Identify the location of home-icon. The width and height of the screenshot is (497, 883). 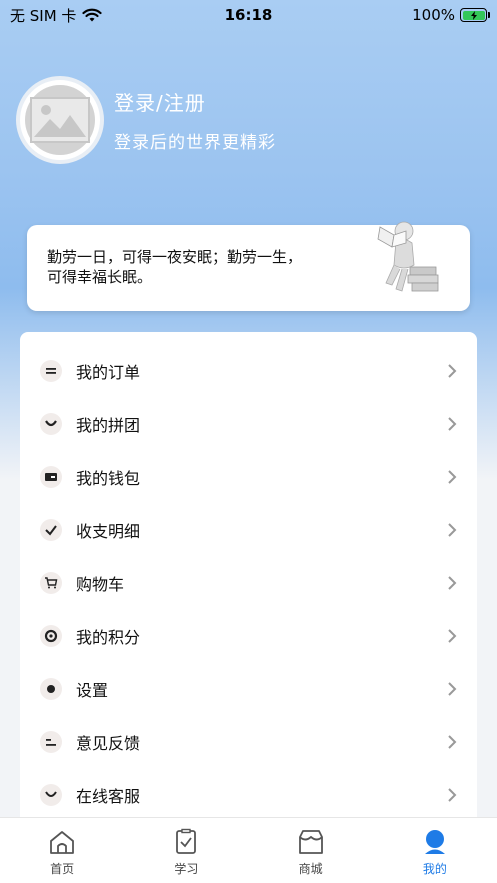
(62, 842).